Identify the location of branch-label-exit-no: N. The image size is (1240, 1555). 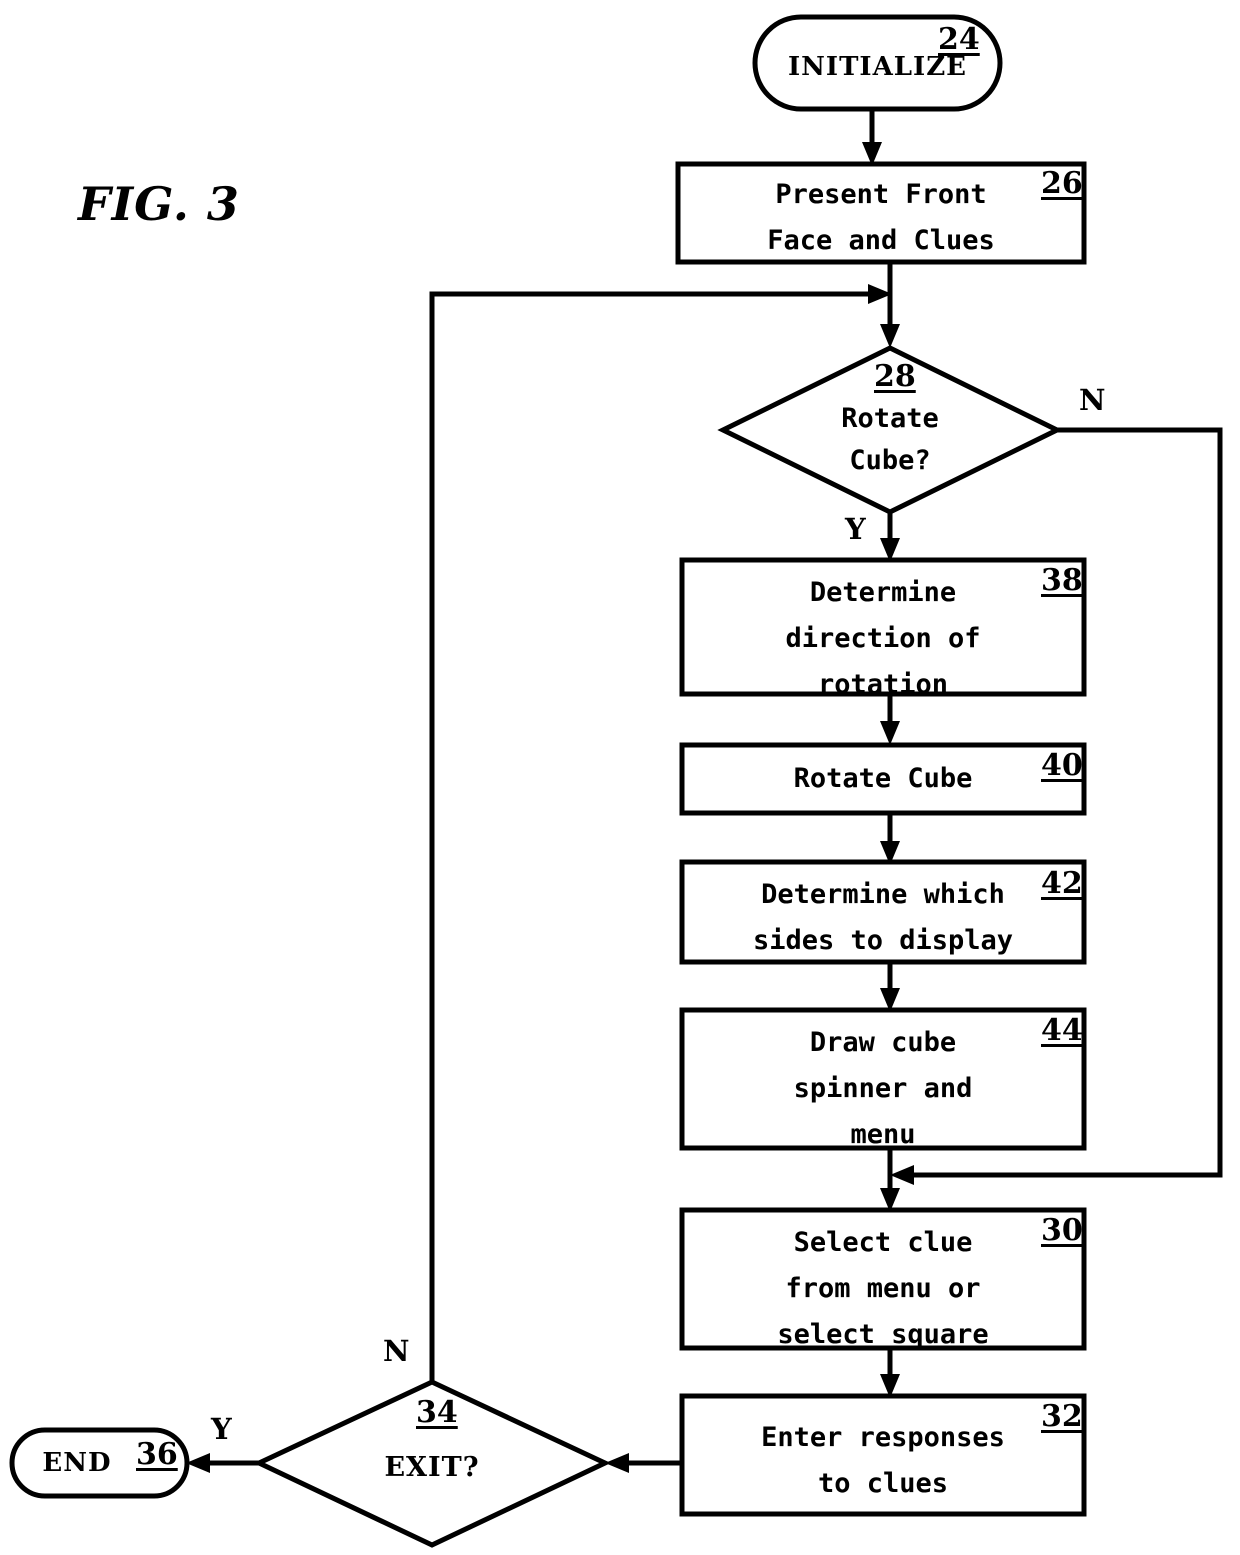
(396, 1351).